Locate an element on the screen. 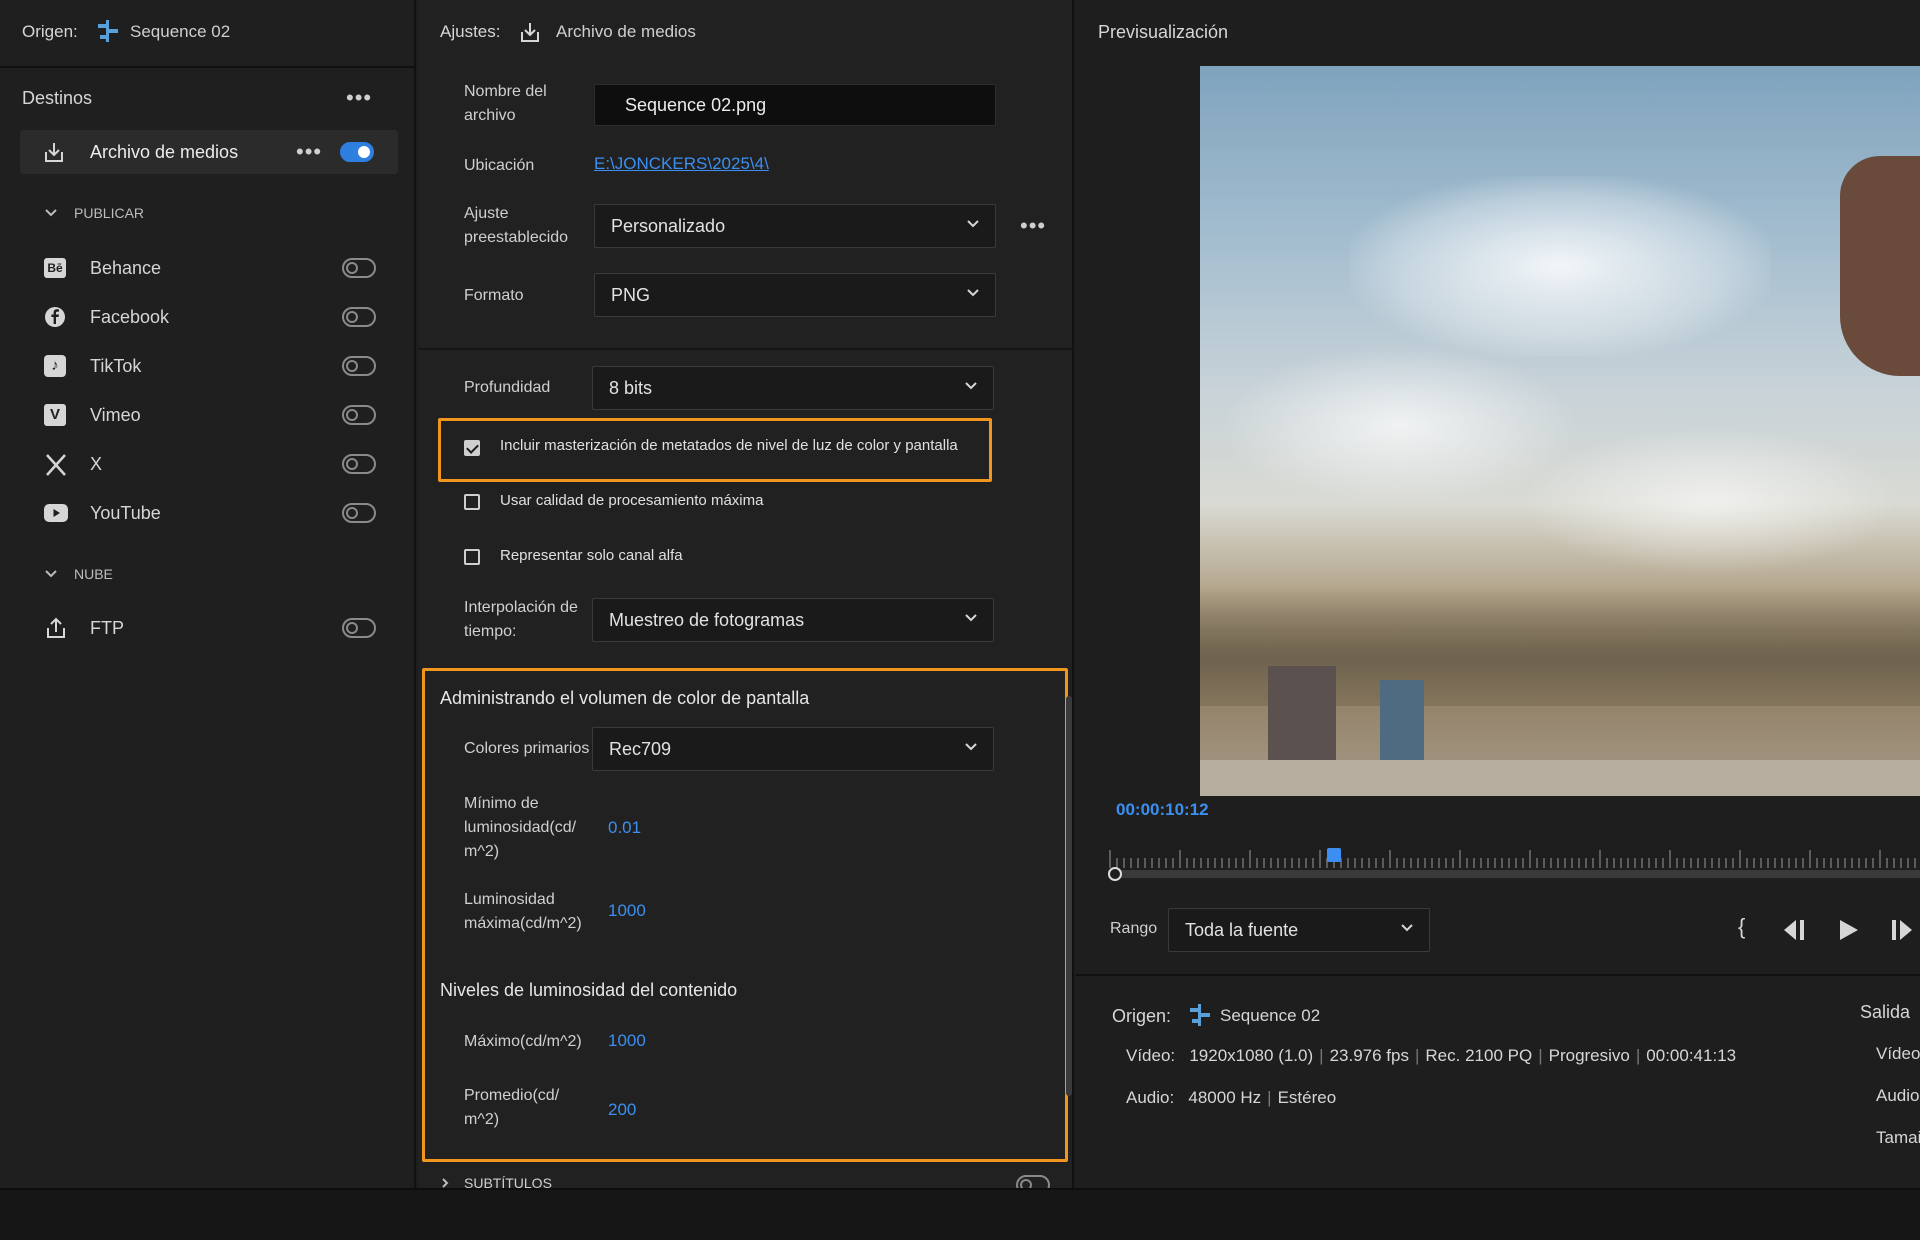  publish-item-facebook: Facebook is located at coordinates (214, 319).